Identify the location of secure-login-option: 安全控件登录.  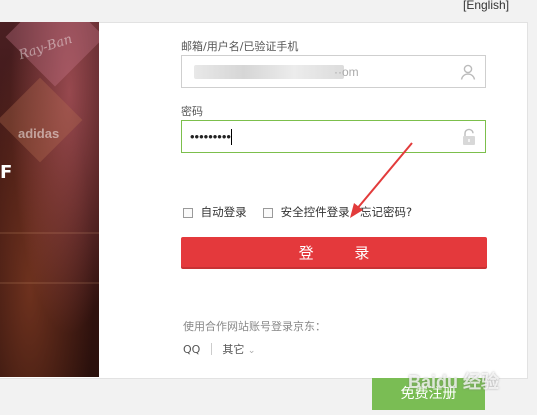
(306, 212).